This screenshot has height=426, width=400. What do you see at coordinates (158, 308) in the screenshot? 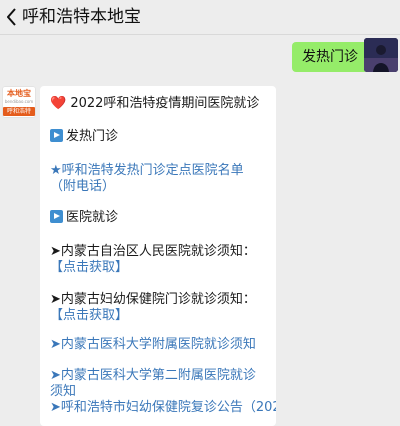
I see `list-item-maternal-hospital: ➤内蒙古妇幼保健院门诊就诊须知：【点击获取】` at bounding box center [158, 308].